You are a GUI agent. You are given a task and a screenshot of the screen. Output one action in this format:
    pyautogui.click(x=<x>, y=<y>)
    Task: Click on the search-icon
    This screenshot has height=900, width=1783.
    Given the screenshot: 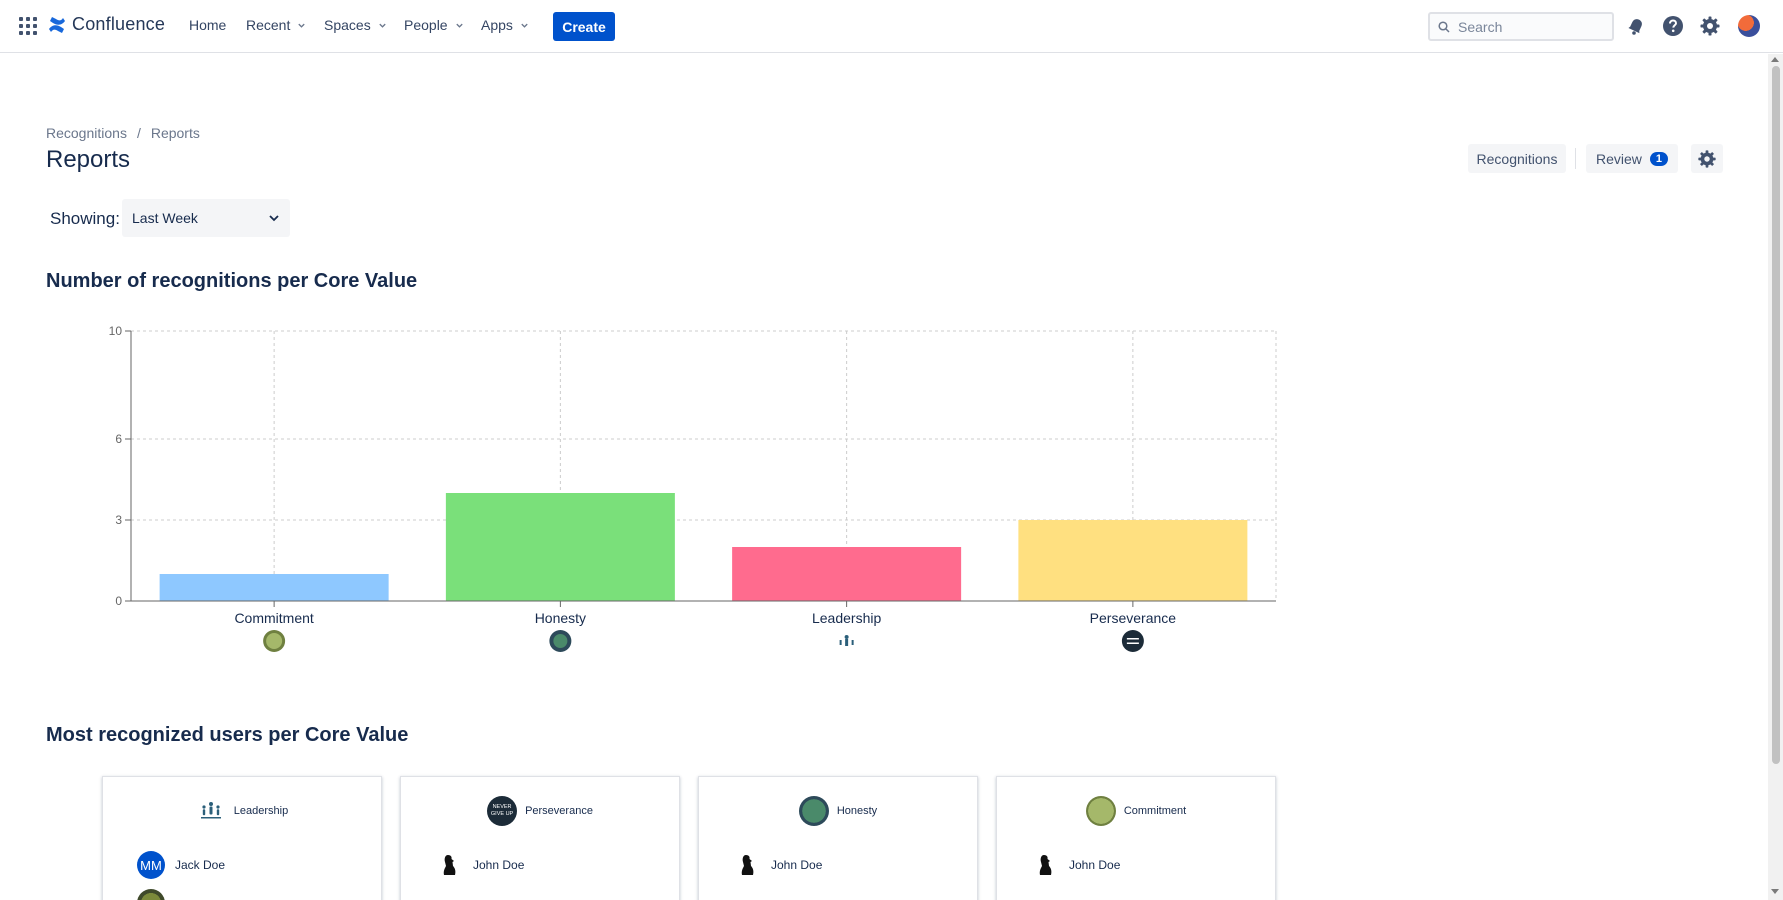 What is the action you would take?
    pyautogui.click(x=1444, y=26)
    